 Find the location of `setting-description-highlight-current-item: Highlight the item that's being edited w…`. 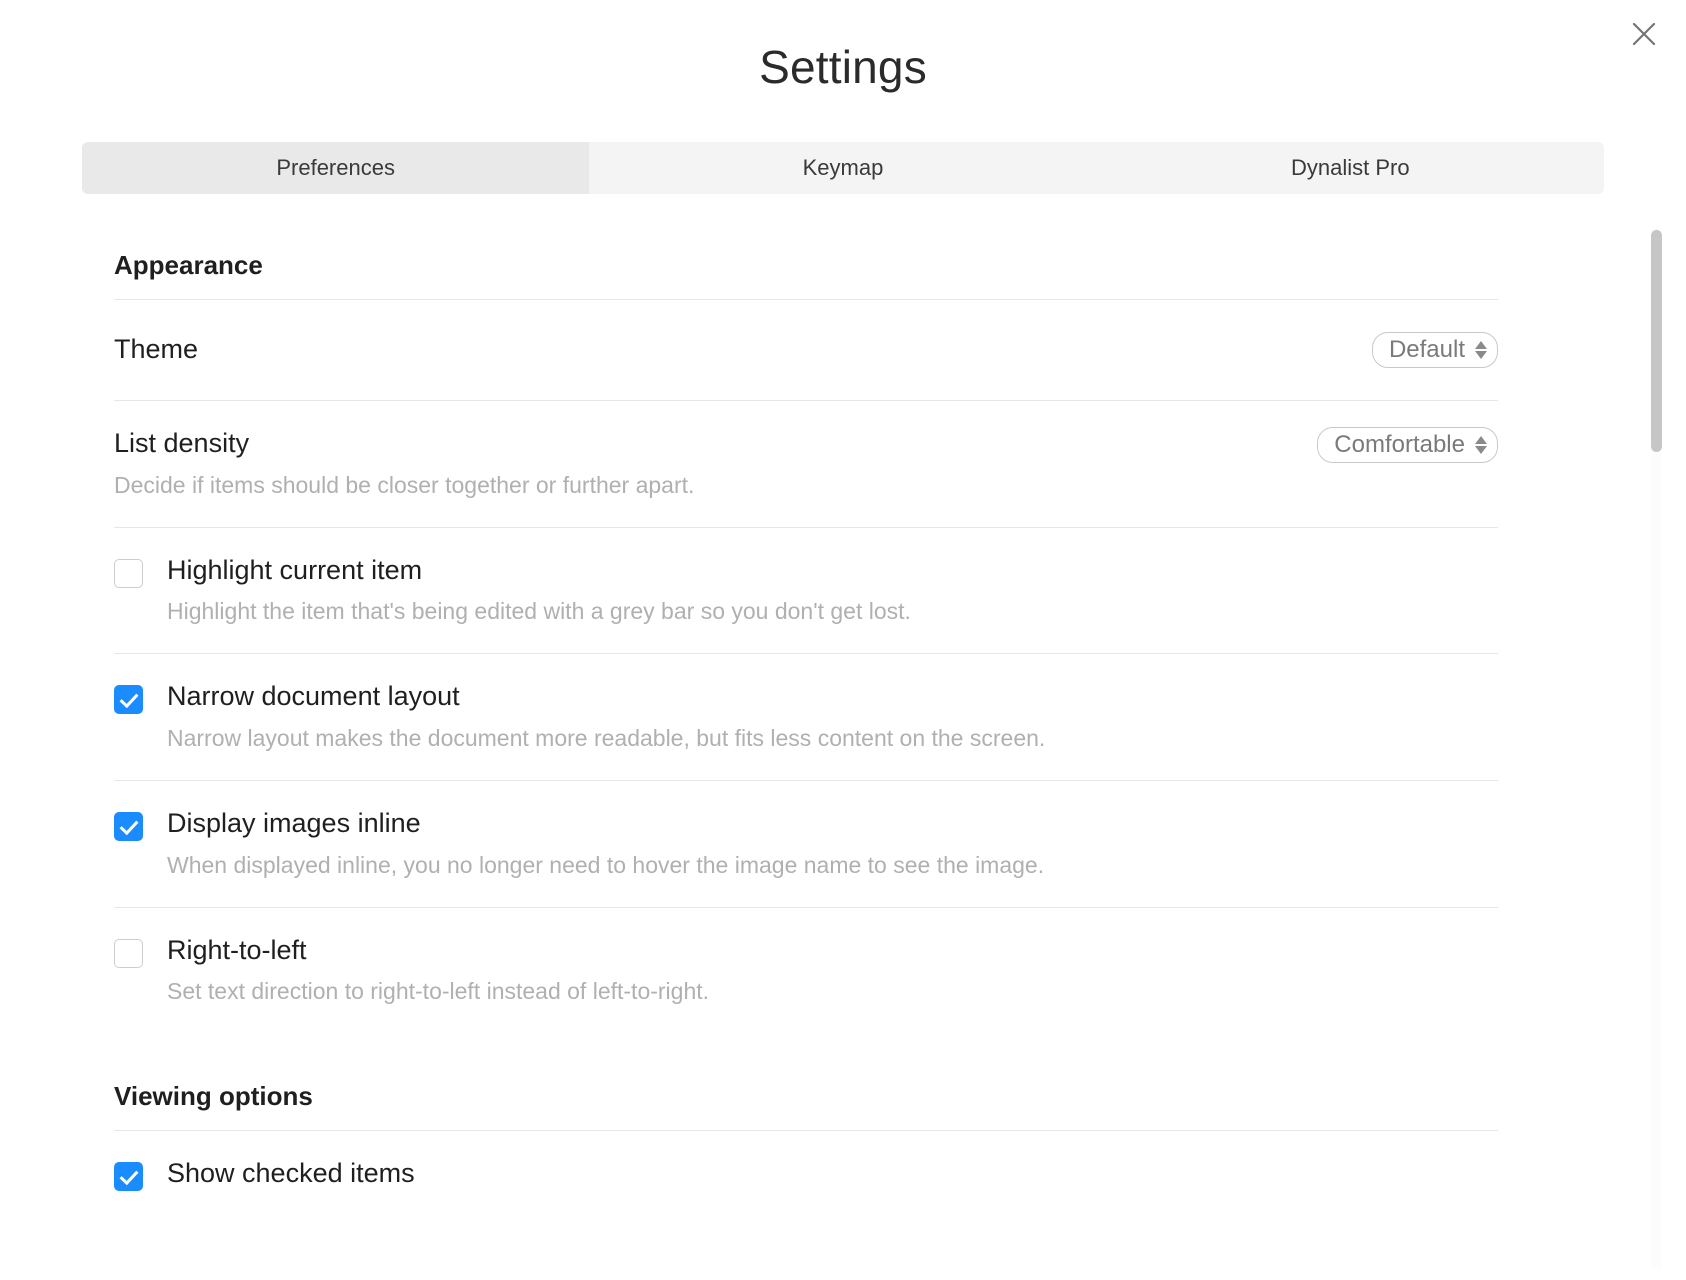

setting-description-highlight-current-item: Highlight the item that's being edited w… is located at coordinates (539, 611).